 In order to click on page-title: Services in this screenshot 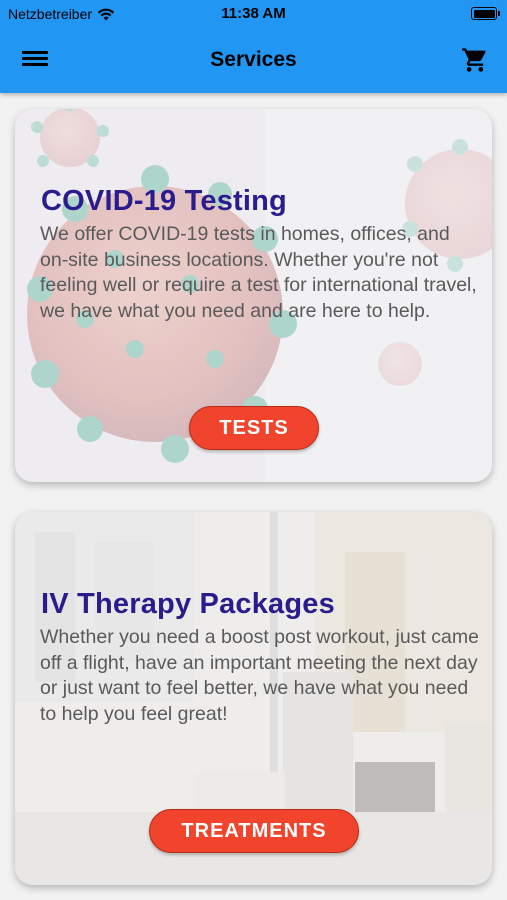, I will do `click(253, 59)`.